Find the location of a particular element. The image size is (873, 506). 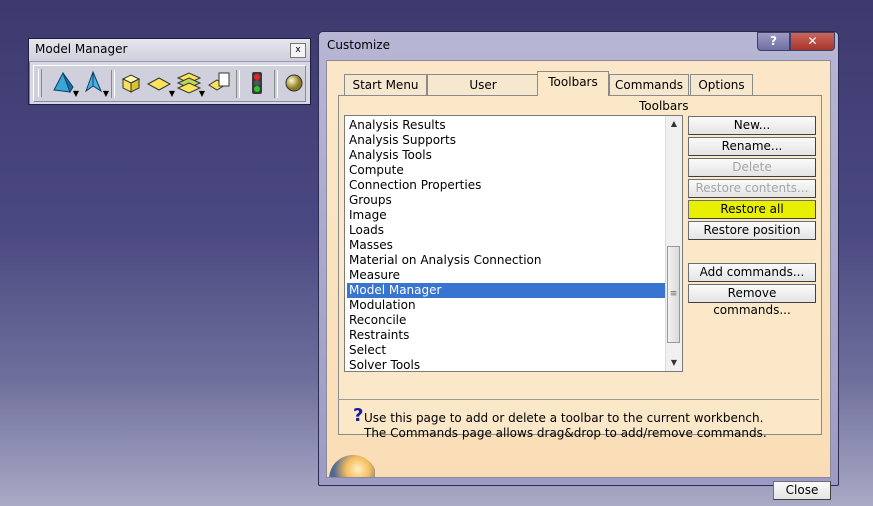

tab-start-menu: Start Menu is located at coordinates (385, 84).